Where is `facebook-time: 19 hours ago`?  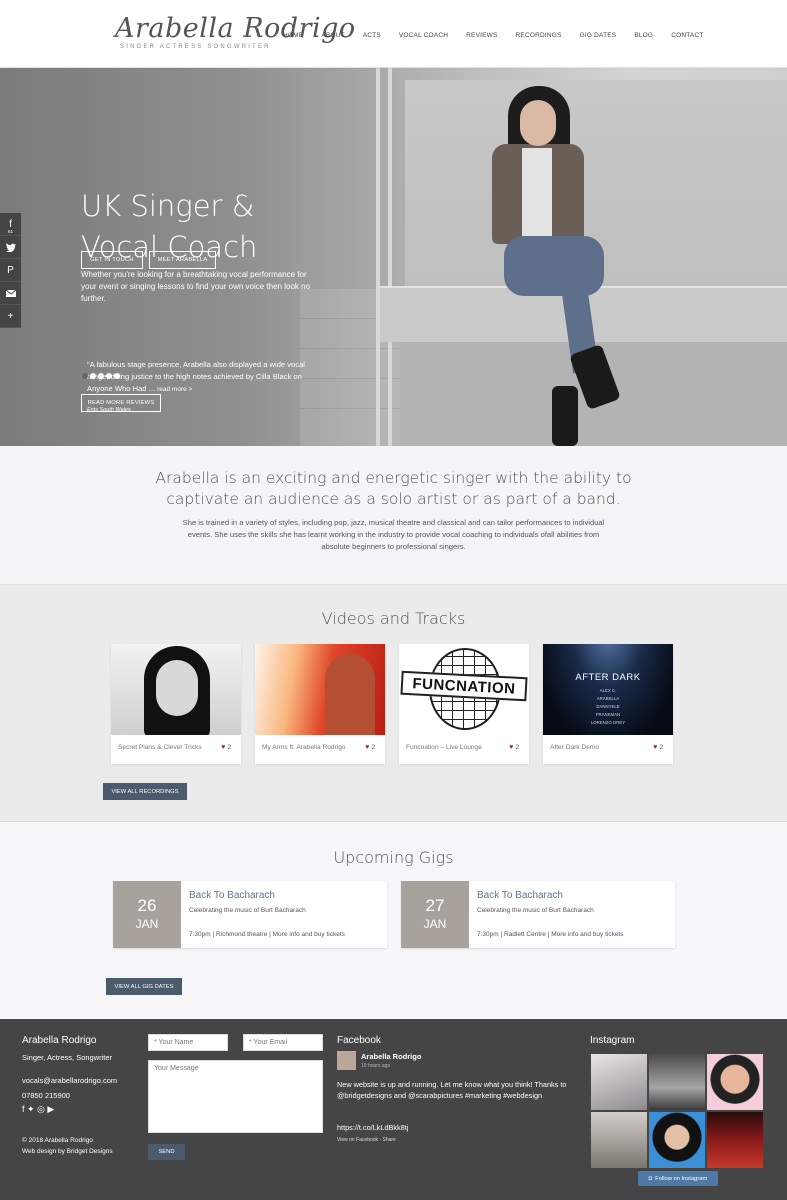 facebook-time: 19 hours ago is located at coordinates (376, 1066).